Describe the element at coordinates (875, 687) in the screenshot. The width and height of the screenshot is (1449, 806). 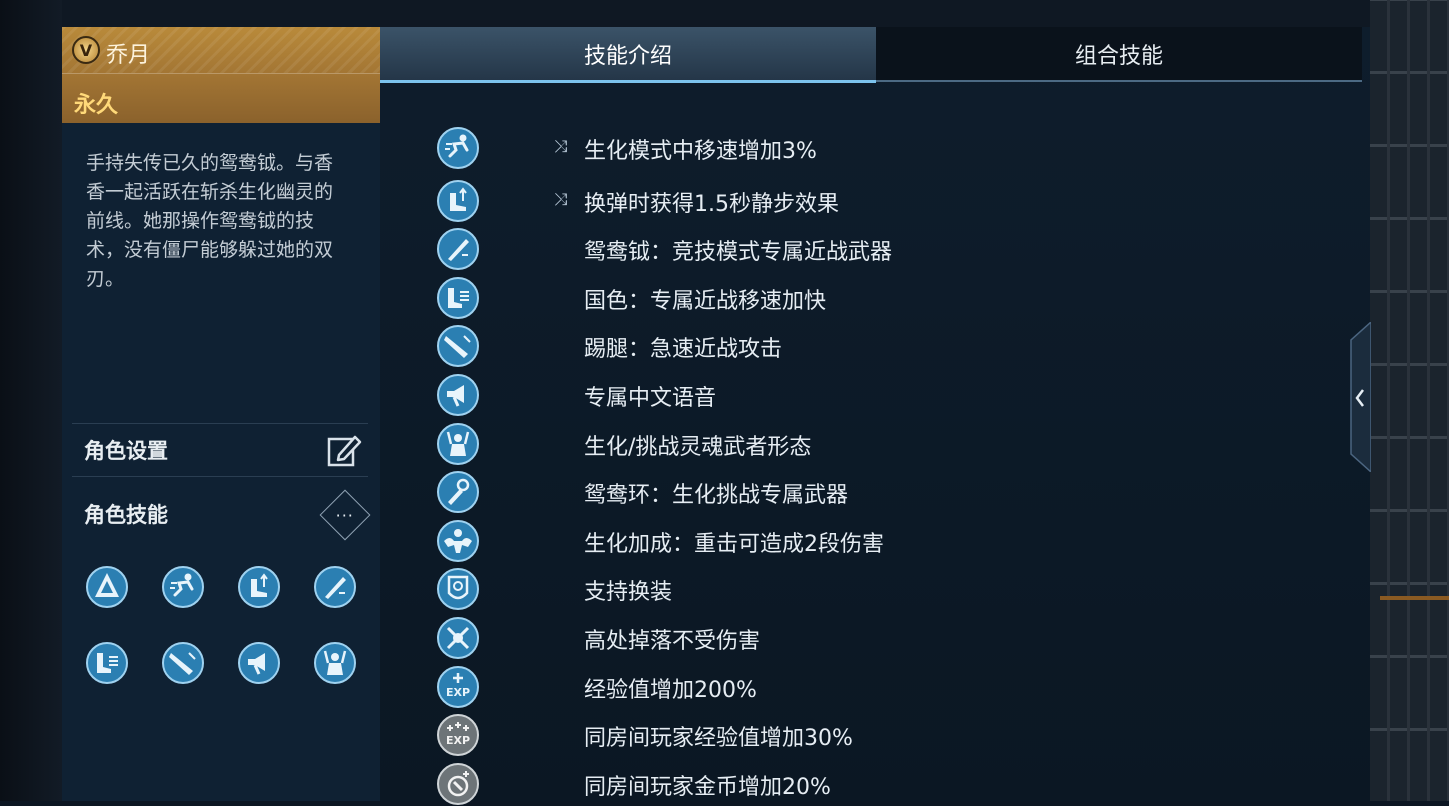
I see `skill-row: EXP 经验值增加200%` at that location.